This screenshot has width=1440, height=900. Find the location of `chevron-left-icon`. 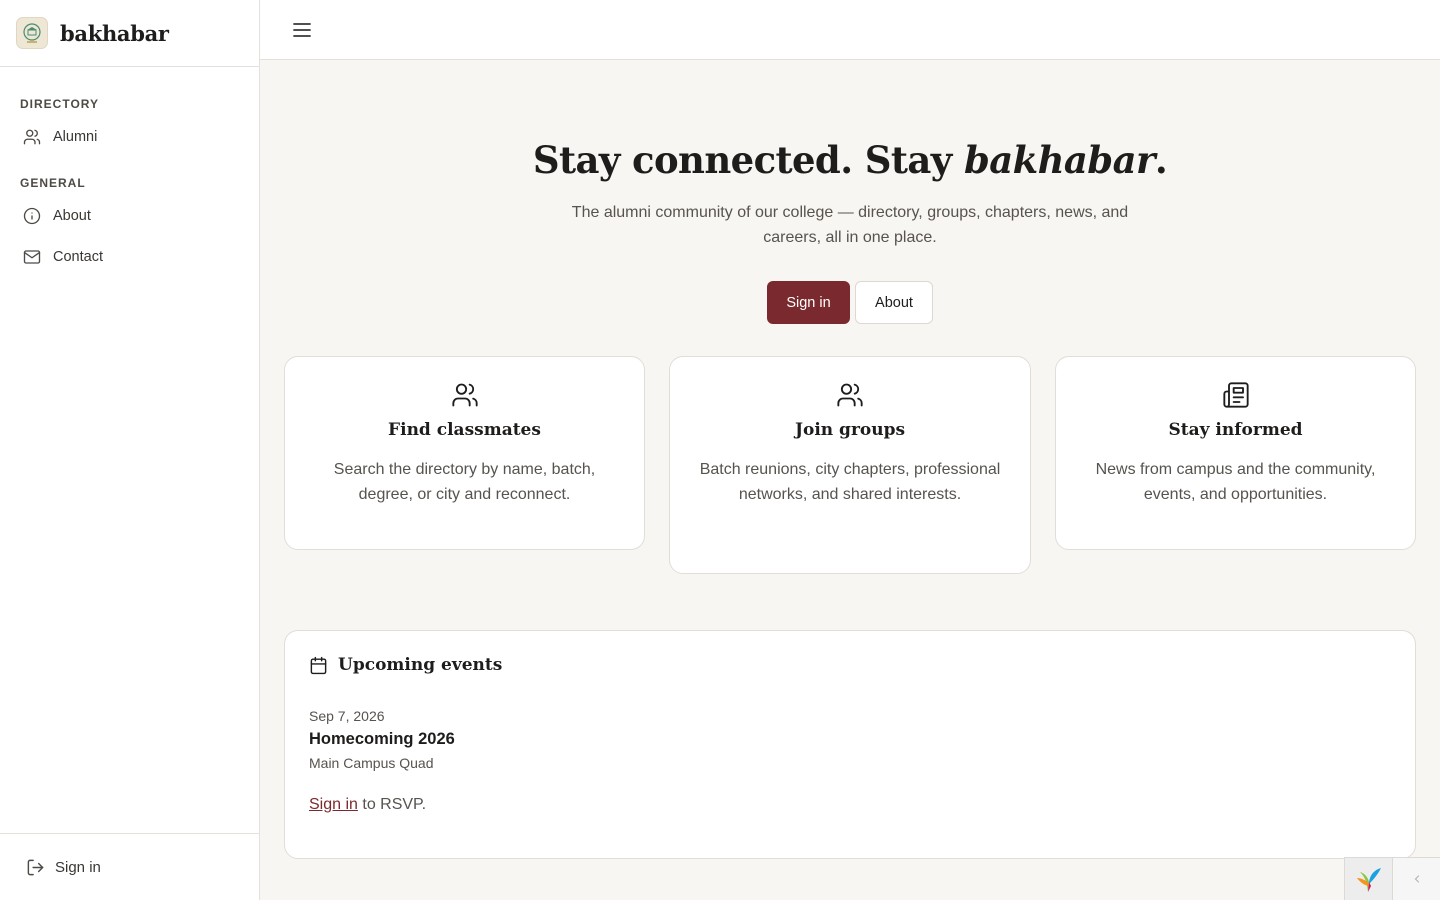

chevron-left-icon is located at coordinates (1416, 879).